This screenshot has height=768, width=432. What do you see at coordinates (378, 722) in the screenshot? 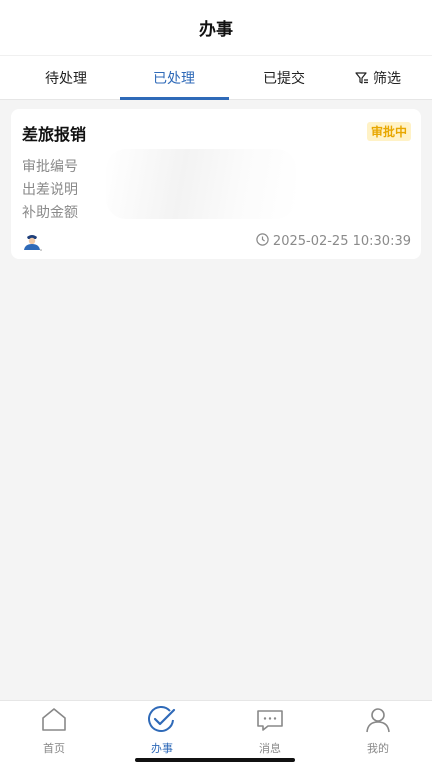
I see `profile-icon` at bounding box center [378, 722].